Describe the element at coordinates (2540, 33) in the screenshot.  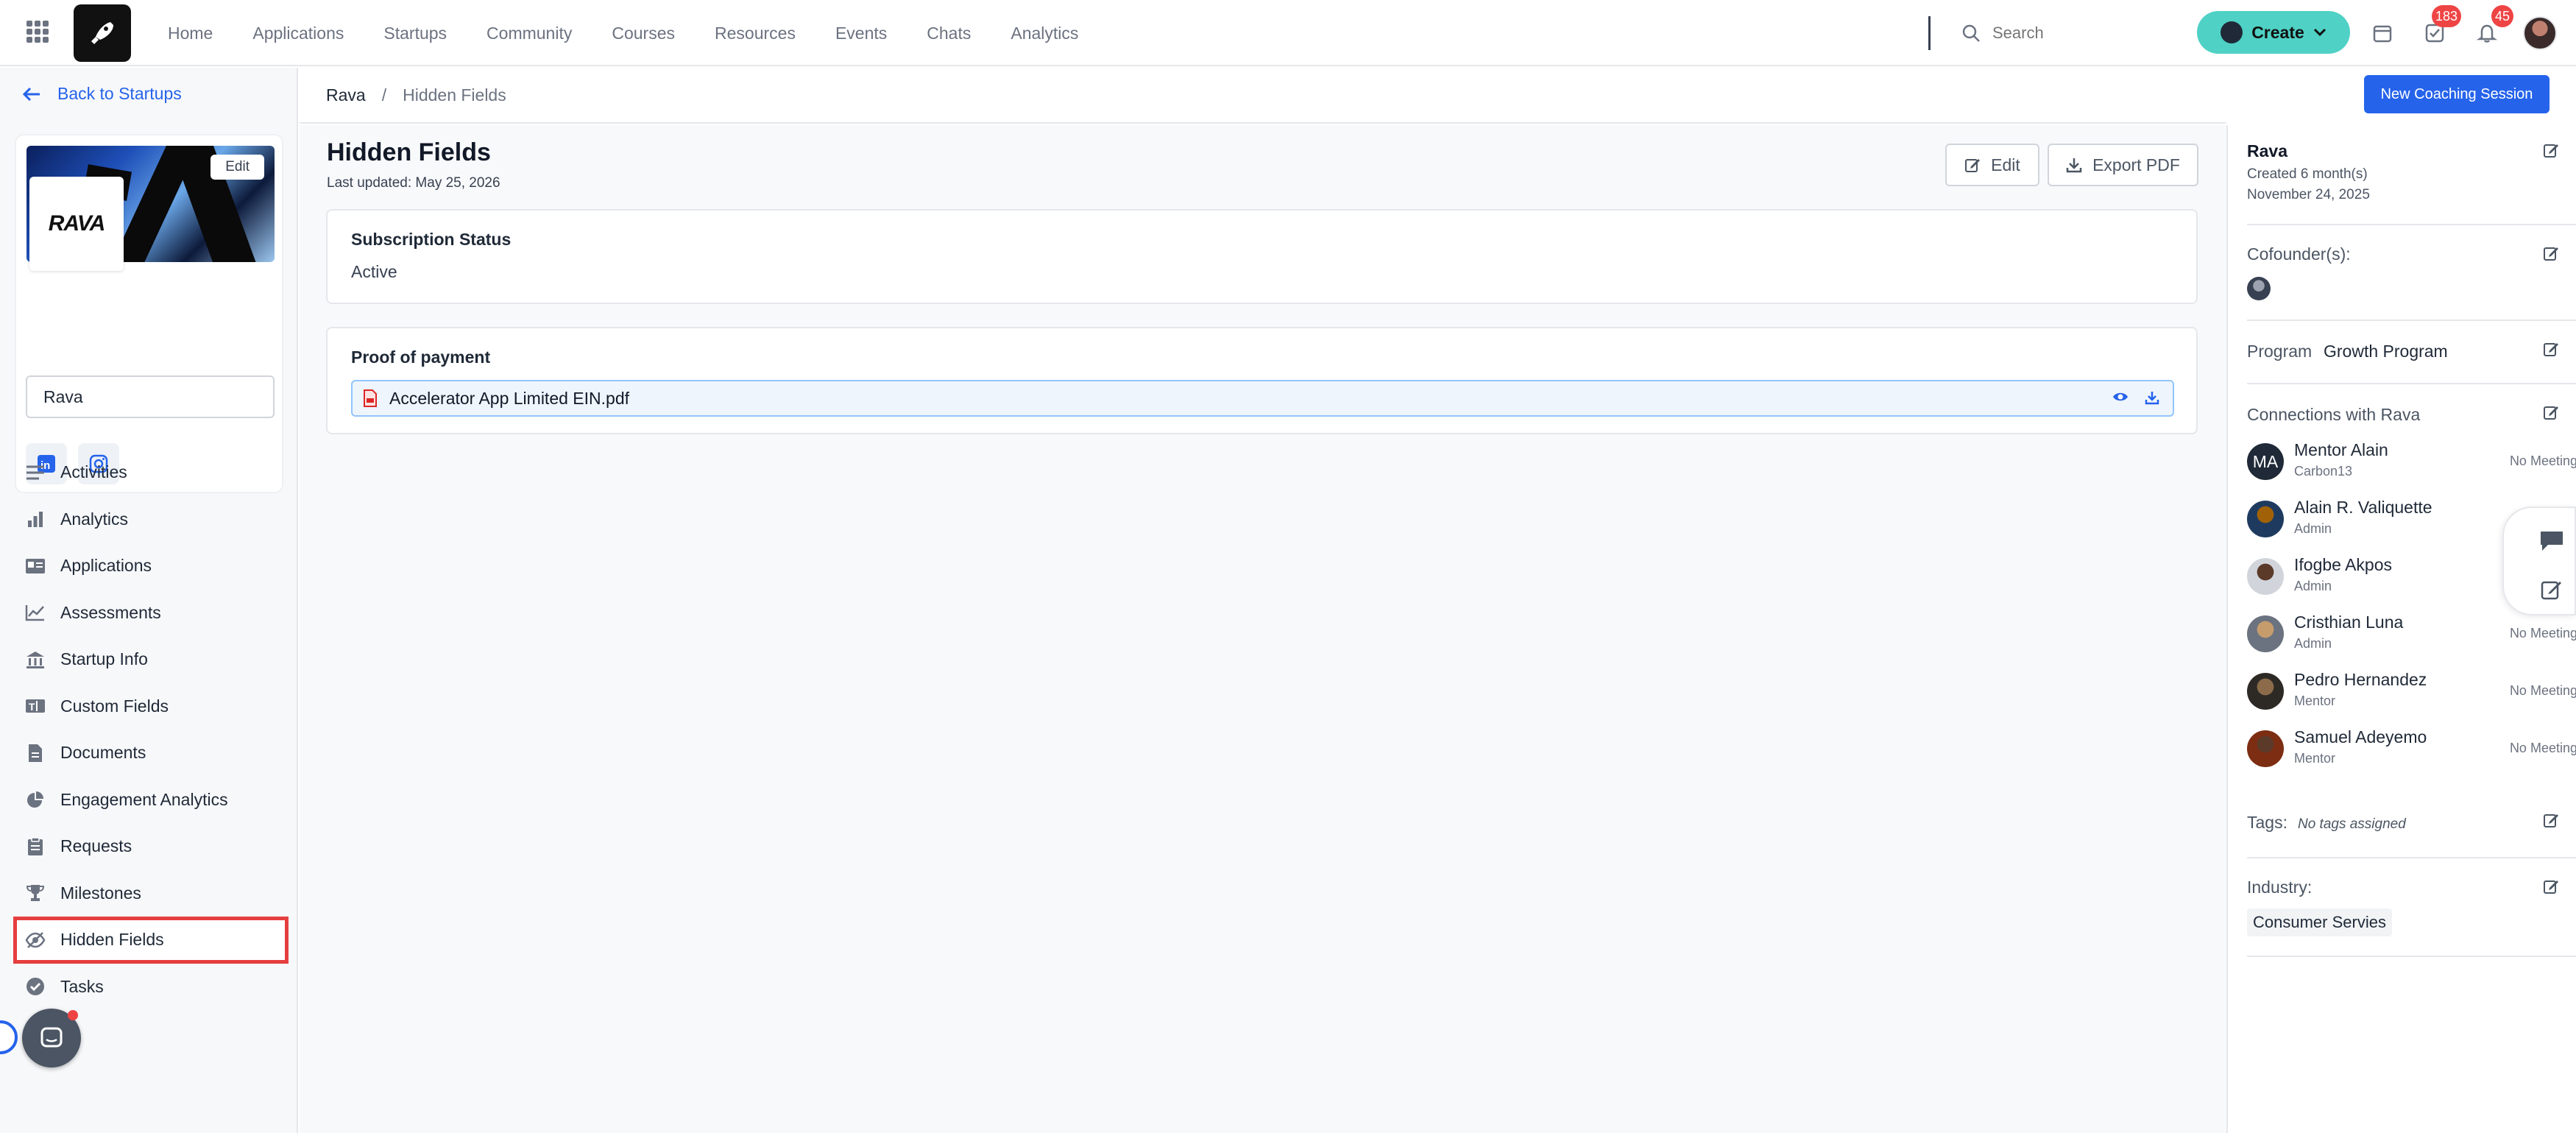
I see `user-avatar` at that location.